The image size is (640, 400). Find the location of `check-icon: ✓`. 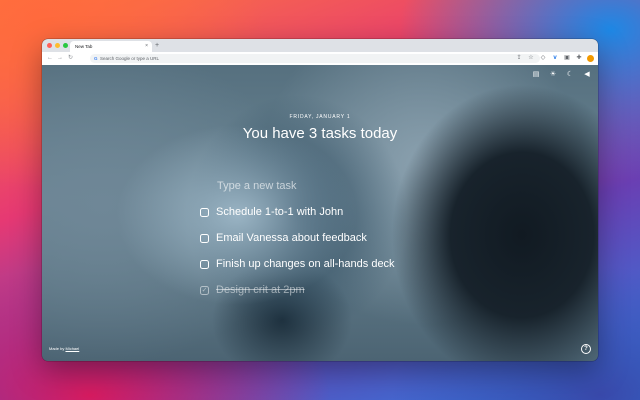

check-icon: ✓ is located at coordinates (204, 290).